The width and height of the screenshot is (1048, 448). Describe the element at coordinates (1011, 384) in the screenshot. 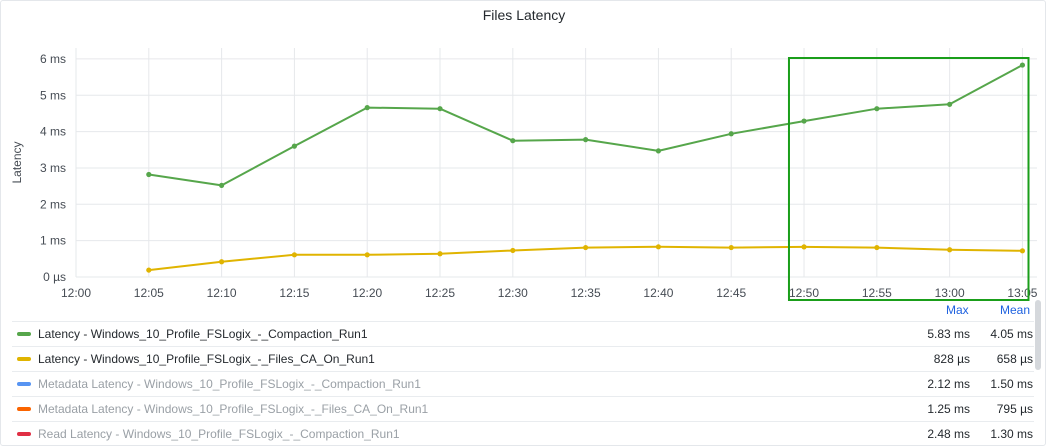

I see `legend-mean-value: 1.50 ms` at that location.